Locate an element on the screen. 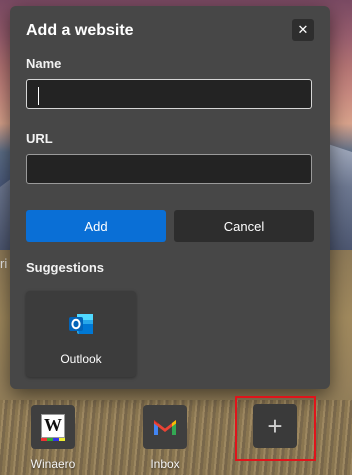  suggestions-heading: Suggestions is located at coordinates (65, 267).